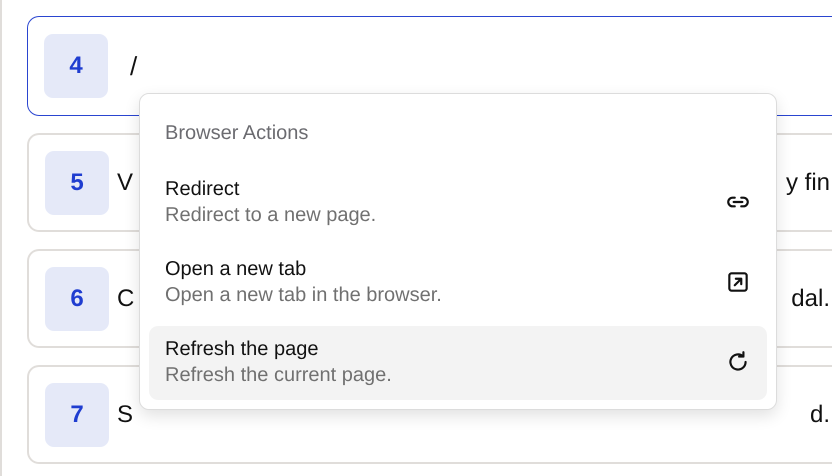 This screenshot has height=476, width=832. What do you see at coordinates (820, 415) in the screenshot?
I see `step-text: d.` at bounding box center [820, 415].